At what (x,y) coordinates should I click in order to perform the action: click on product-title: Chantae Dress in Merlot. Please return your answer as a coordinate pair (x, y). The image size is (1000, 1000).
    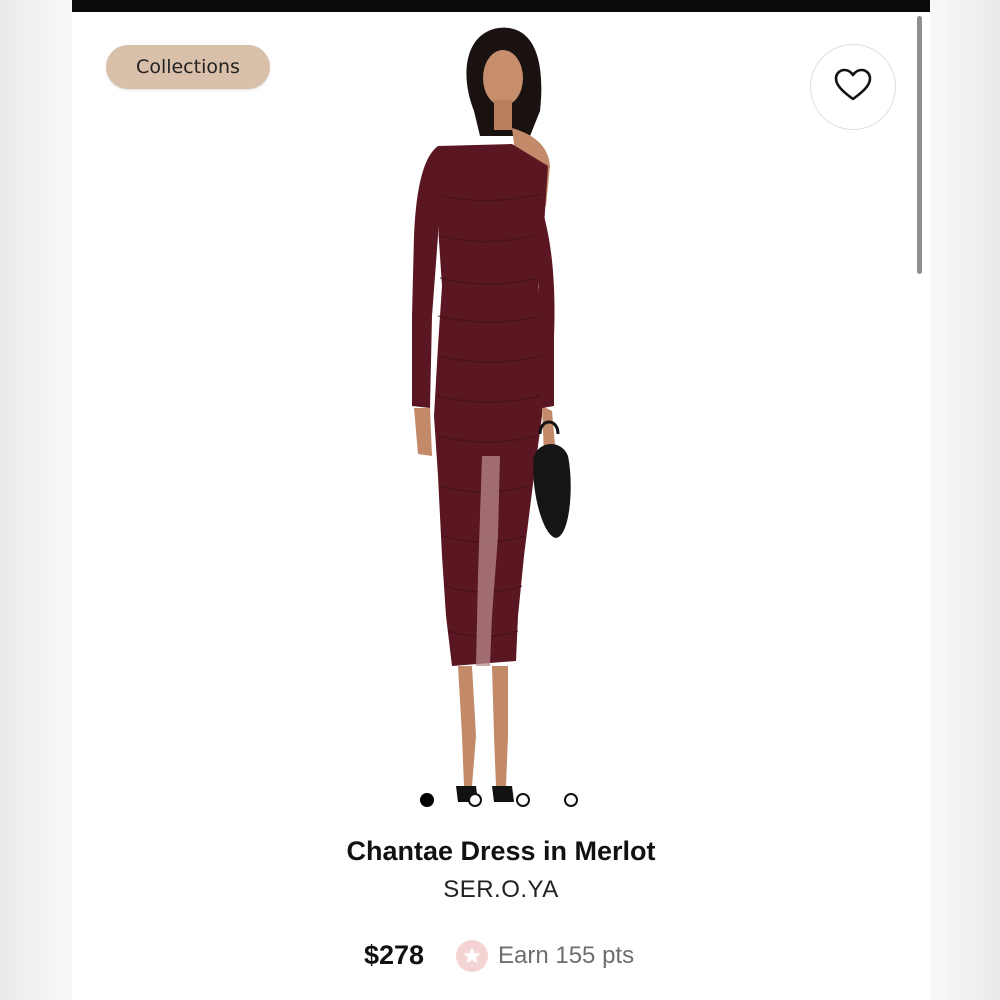
    Looking at the image, I should click on (501, 851).